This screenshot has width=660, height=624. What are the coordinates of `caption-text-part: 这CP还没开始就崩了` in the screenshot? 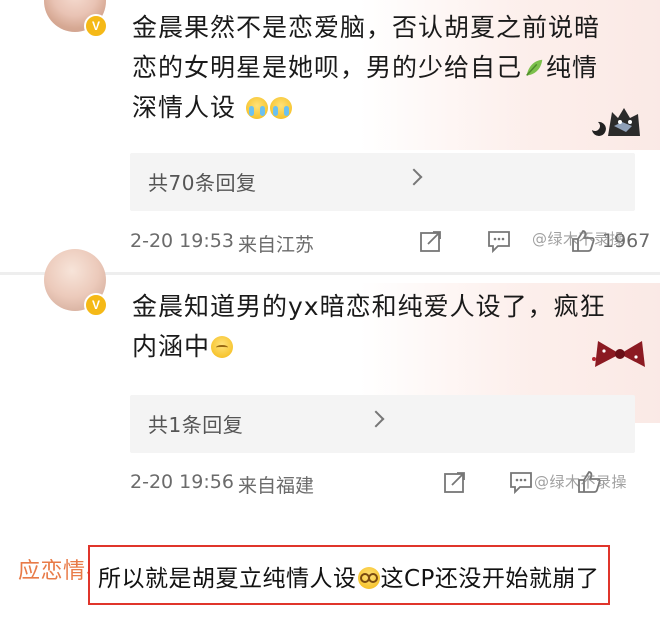 It's located at (490, 579).